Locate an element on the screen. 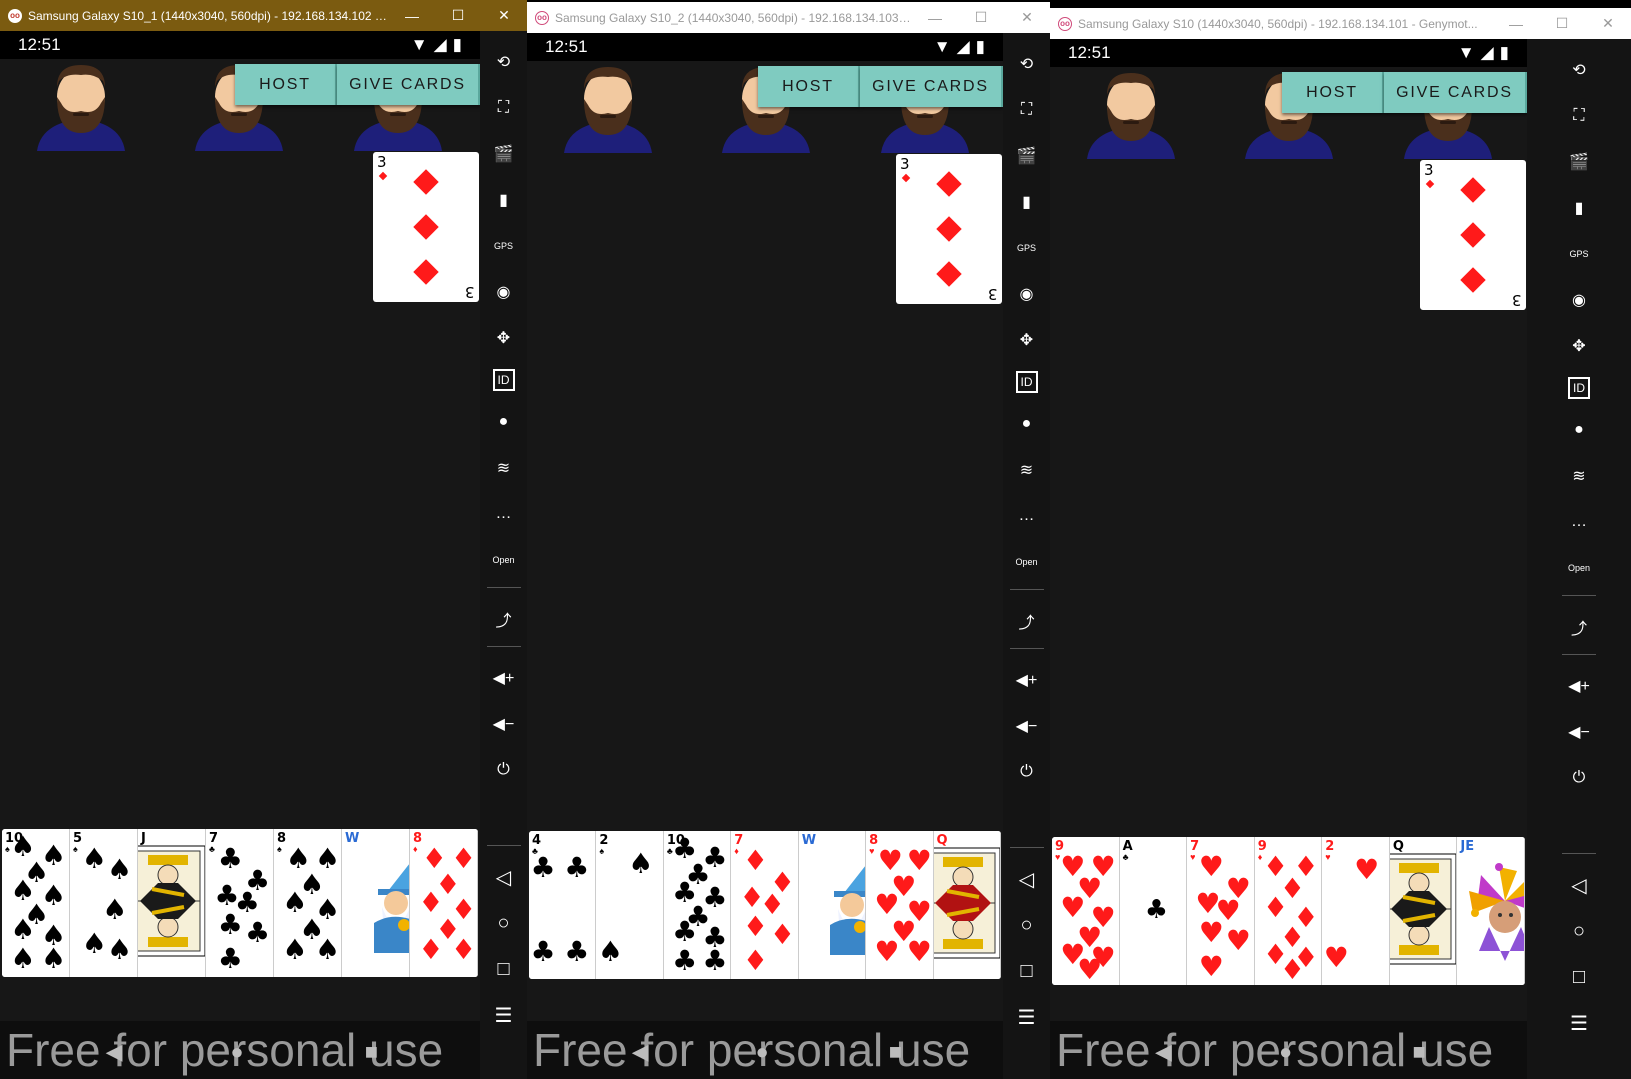  hand-card: 2 ♥ ♥ ♥ is located at coordinates (1356, 911).